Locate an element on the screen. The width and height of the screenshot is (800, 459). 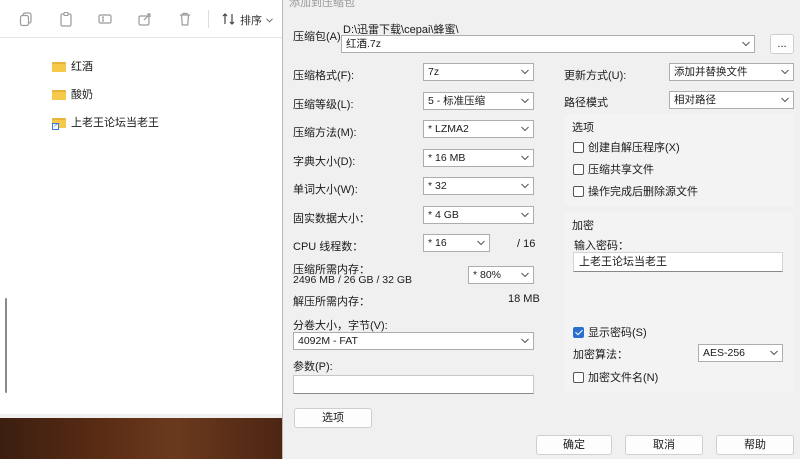
password-value: 上老王论坛当老王 is located at coordinates (623, 262).